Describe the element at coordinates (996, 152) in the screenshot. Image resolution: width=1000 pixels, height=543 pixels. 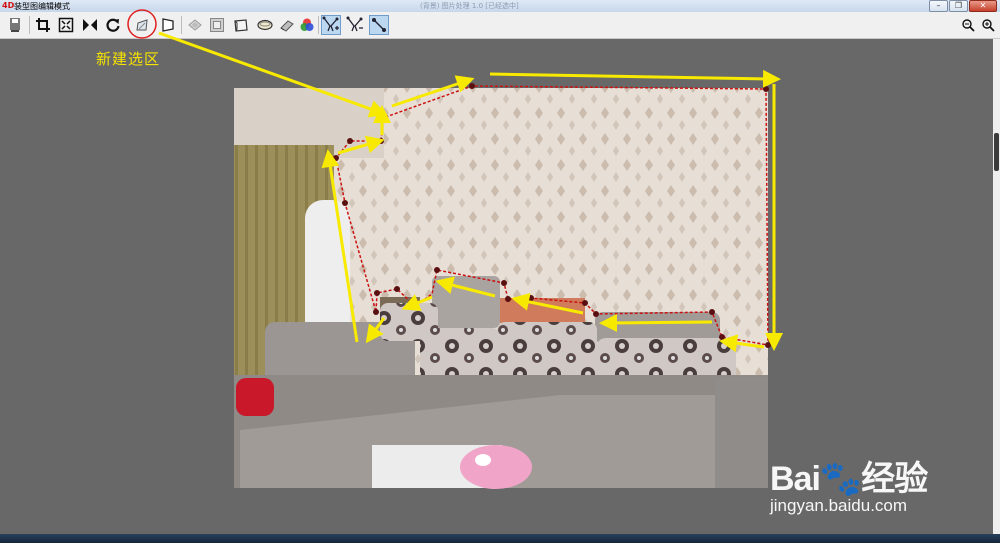
I see `scrollbar-thumb` at that location.